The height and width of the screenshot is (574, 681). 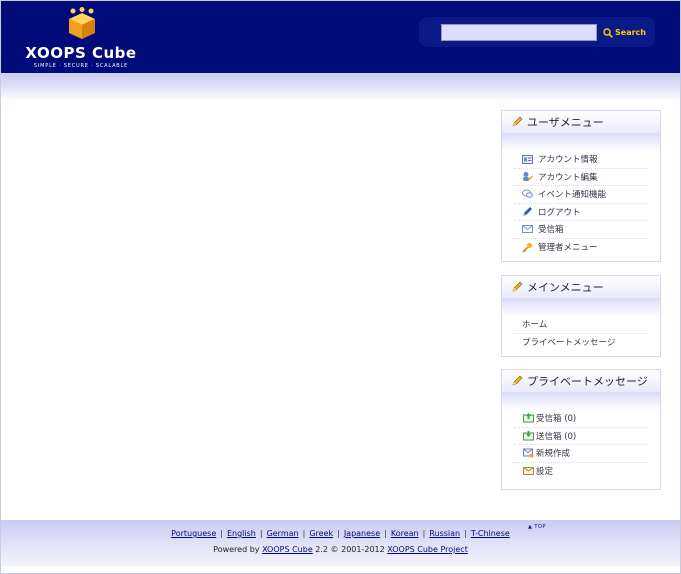 What do you see at coordinates (528, 471) in the screenshot?
I see `settings-icon` at bounding box center [528, 471].